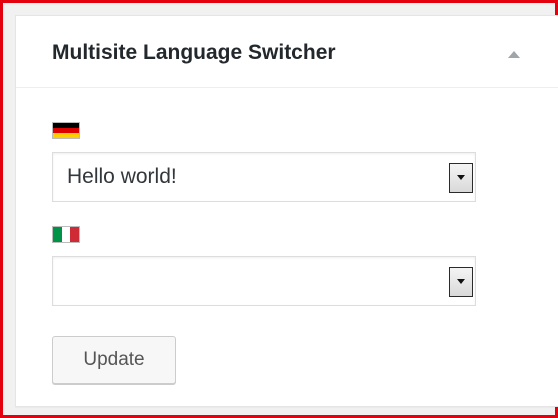  Describe the element at coordinates (114, 360) in the screenshot. I see `update-button: Update` at that location.